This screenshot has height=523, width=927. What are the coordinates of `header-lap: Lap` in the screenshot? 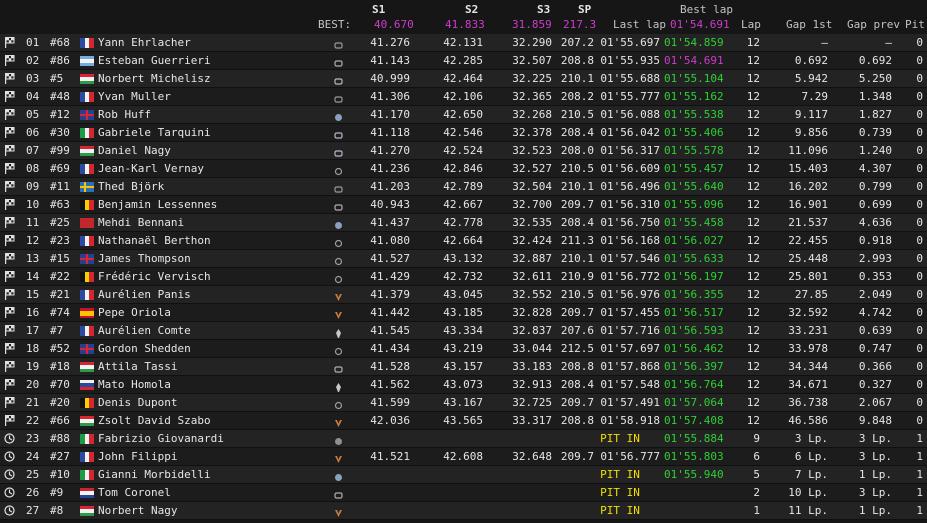 It's located at (751, 24).